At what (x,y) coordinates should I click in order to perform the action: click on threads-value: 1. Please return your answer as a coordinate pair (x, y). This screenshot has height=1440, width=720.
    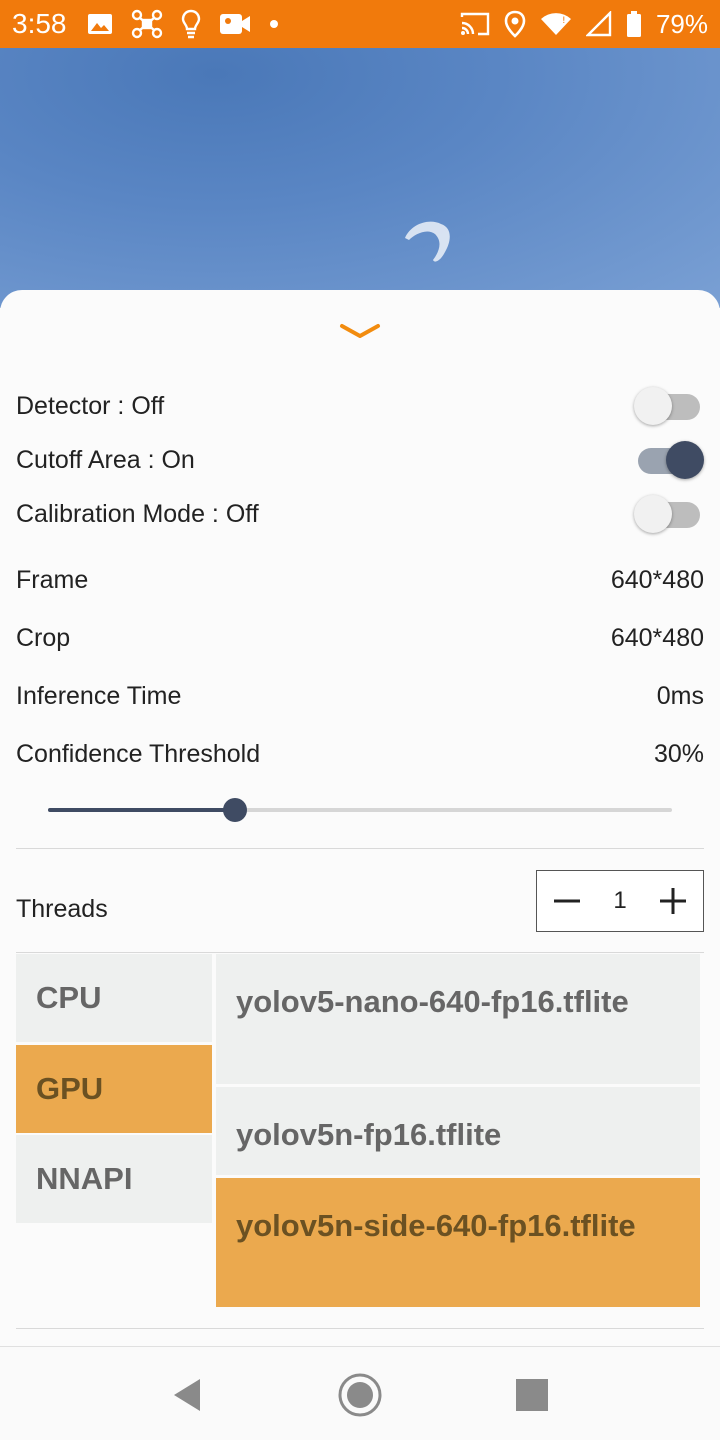
    Looking at the image, I should click on (620, 900).